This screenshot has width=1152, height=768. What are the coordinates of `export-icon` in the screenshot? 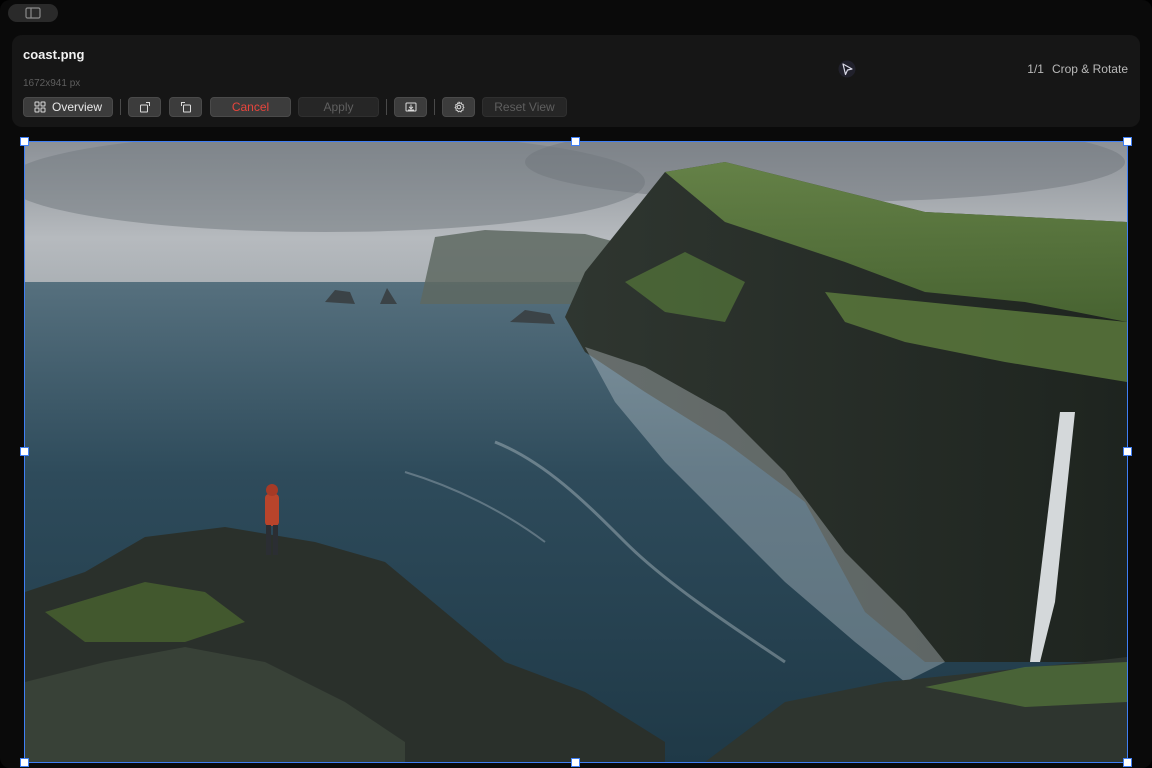 It's located at (410, 107).